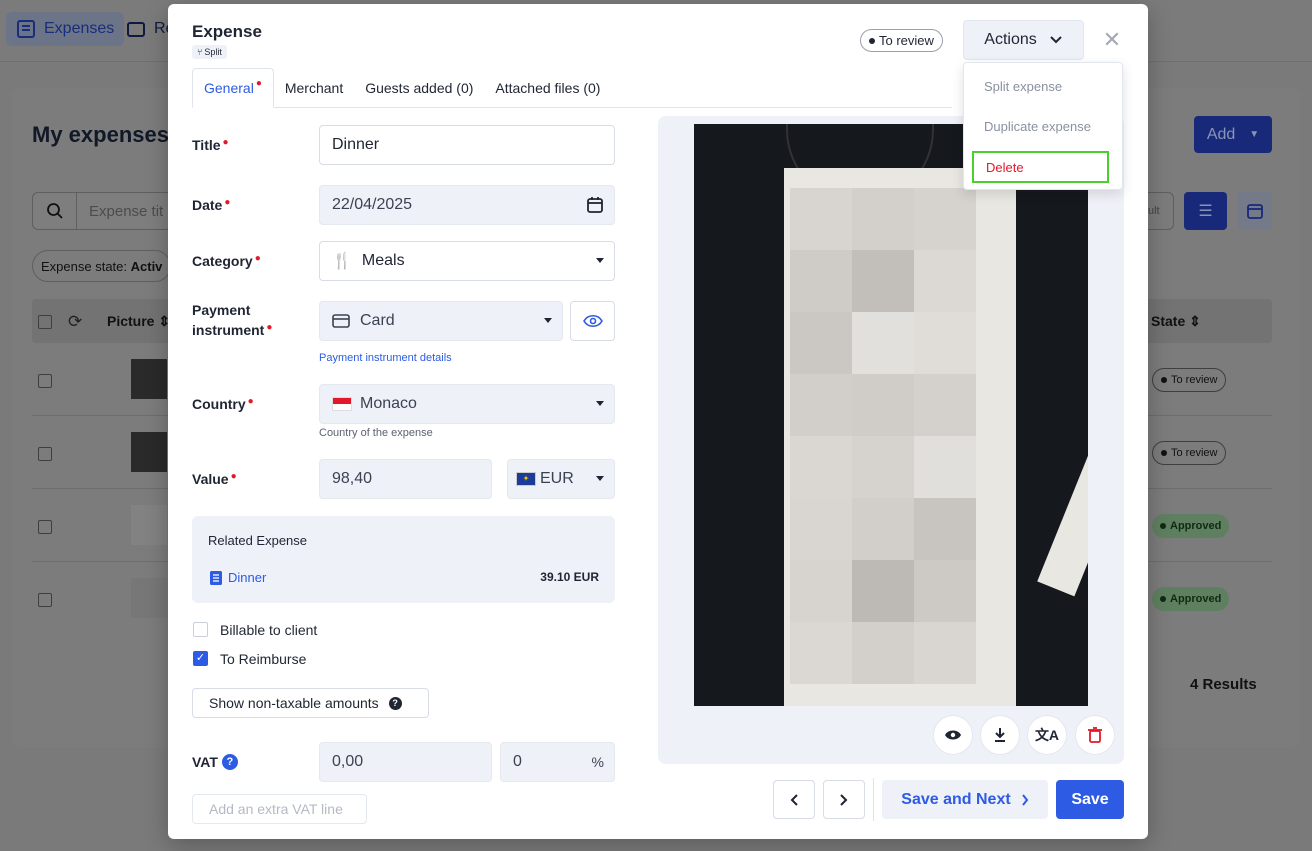 This screenshot has height=851, width=1312. What do you see at coordinates (222, 261) in the screenshot?
I see `category-label-text: Category` at bounding box center [222, 261].